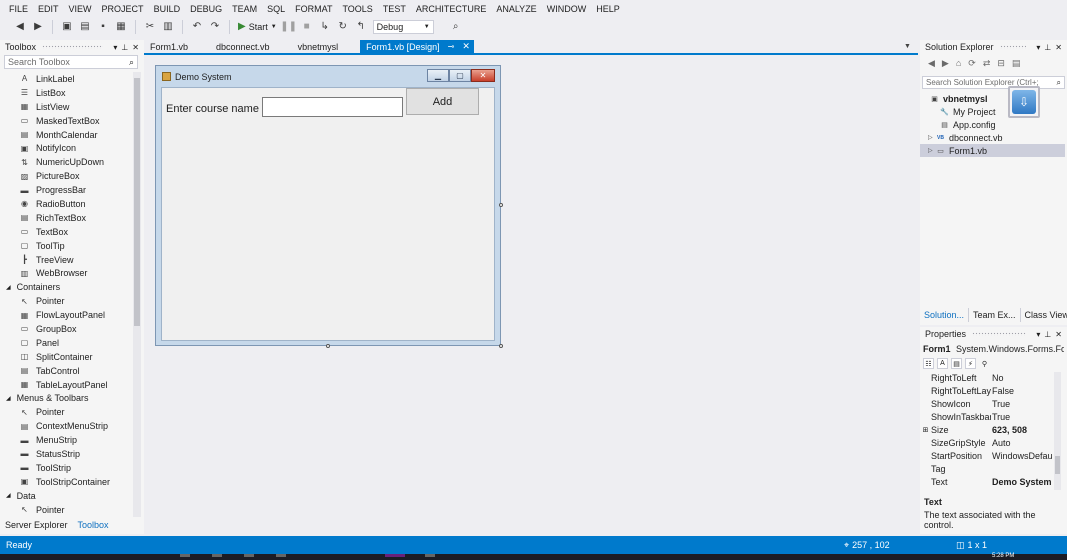  What do you see at coordinates (66, 121) in the screenshot?
I see `toolbox-item: ▭ MaskedTextBox` at bounding box center [66, 121].